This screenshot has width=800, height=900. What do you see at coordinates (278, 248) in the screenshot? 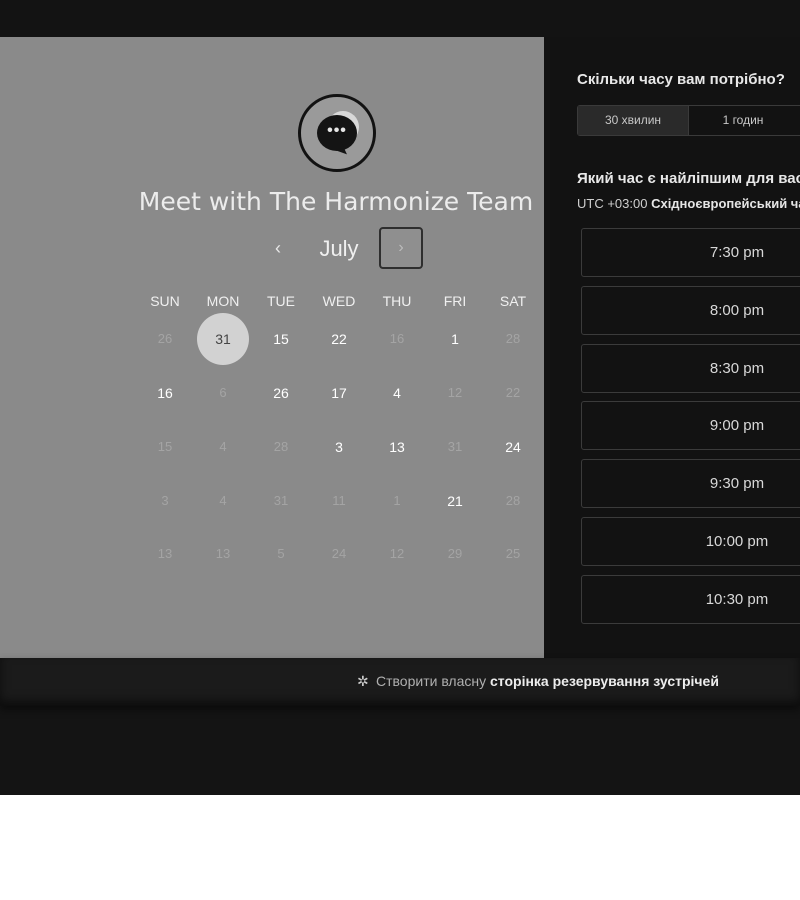
I see `prev-month-button: ‹` at bounding box center [278, 248].